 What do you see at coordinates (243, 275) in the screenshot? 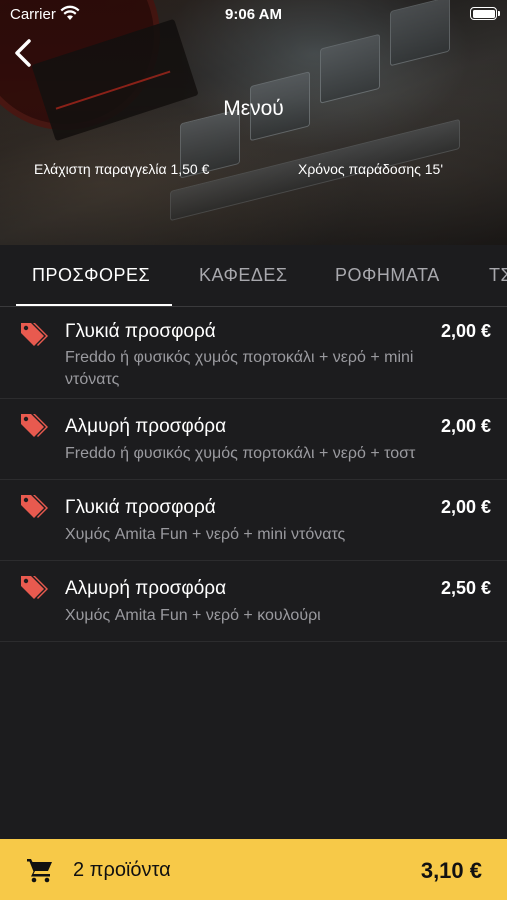
I see `tab-coffees: ΚΑΦΕΔΕΣ` at bounding box center [243, 275].